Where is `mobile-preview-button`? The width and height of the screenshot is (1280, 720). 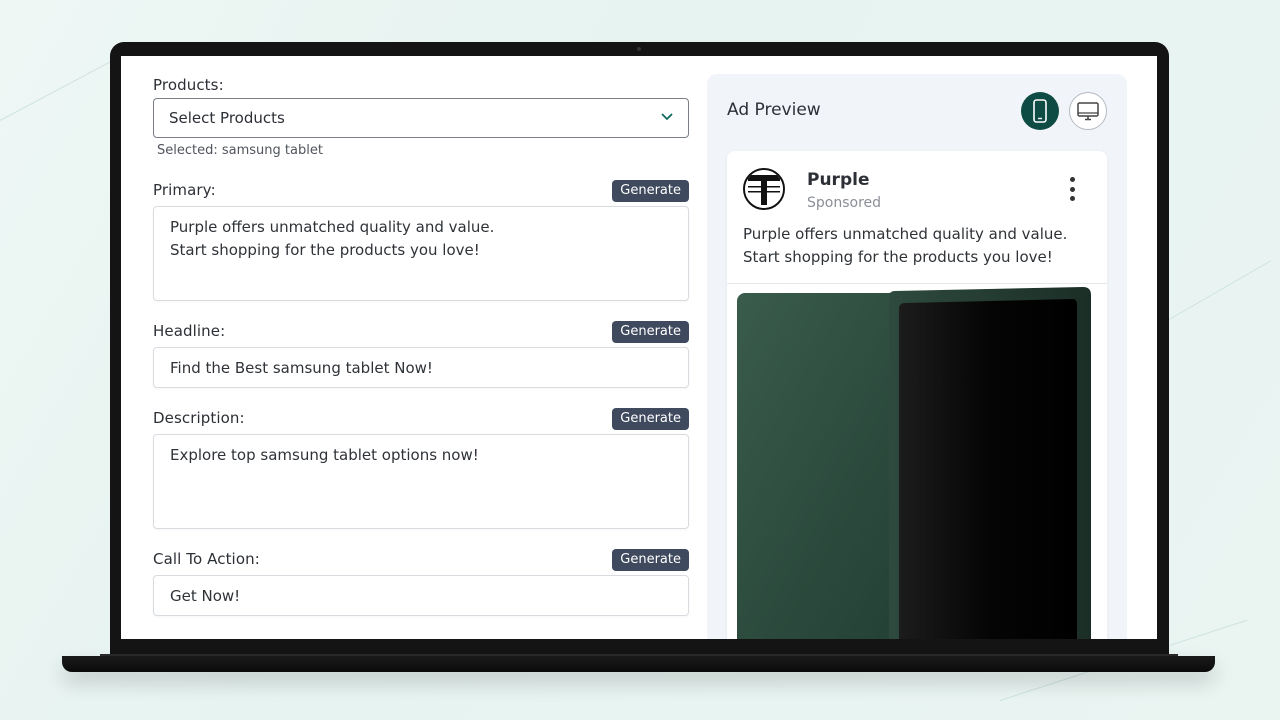
mobile-preview-button is located at coordinates (1040, 111).